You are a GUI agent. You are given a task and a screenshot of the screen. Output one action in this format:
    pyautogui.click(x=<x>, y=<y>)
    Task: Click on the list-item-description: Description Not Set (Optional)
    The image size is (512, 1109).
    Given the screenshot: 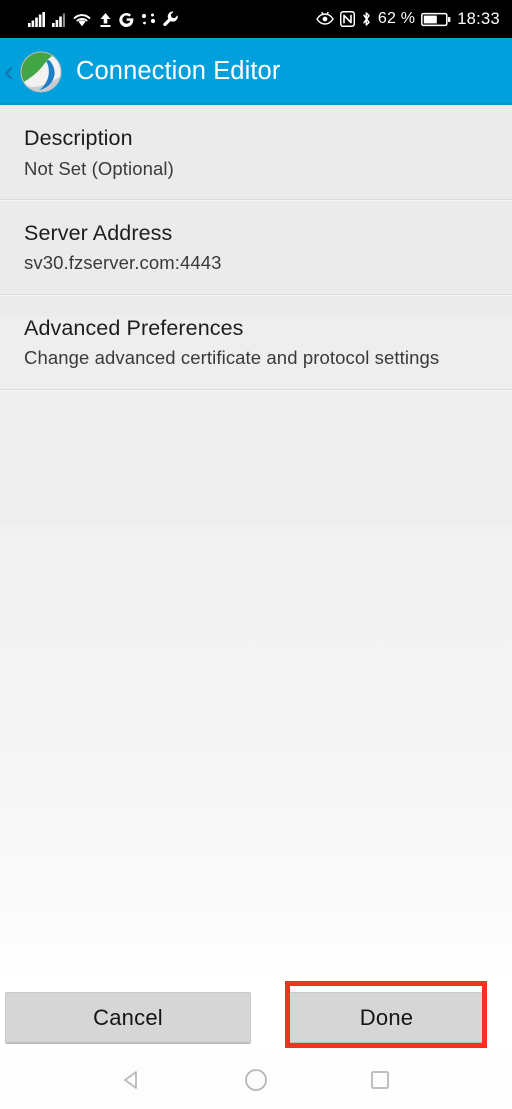 What is the action you would take?
    pyautogui.click(x=256, y=152)
    